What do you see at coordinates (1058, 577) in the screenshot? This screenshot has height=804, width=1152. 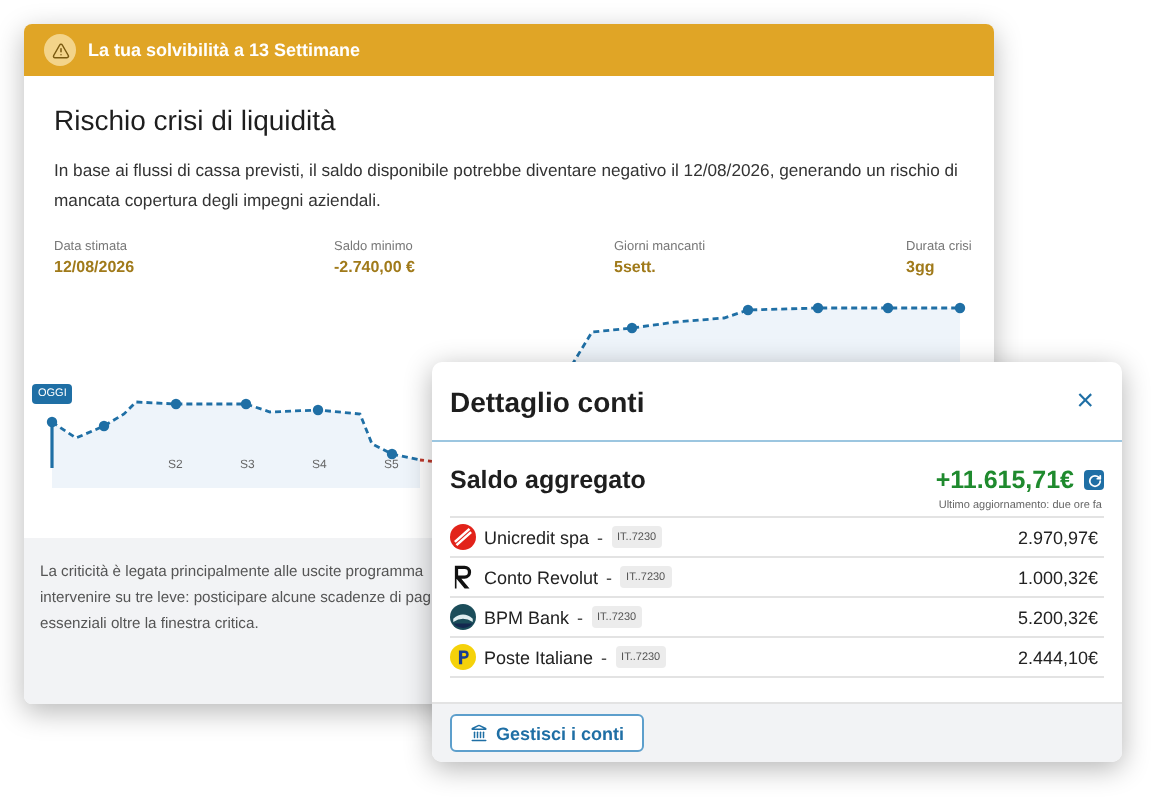 I see `account-balance: 1.000,32€` at bounding box center [1058, 577].